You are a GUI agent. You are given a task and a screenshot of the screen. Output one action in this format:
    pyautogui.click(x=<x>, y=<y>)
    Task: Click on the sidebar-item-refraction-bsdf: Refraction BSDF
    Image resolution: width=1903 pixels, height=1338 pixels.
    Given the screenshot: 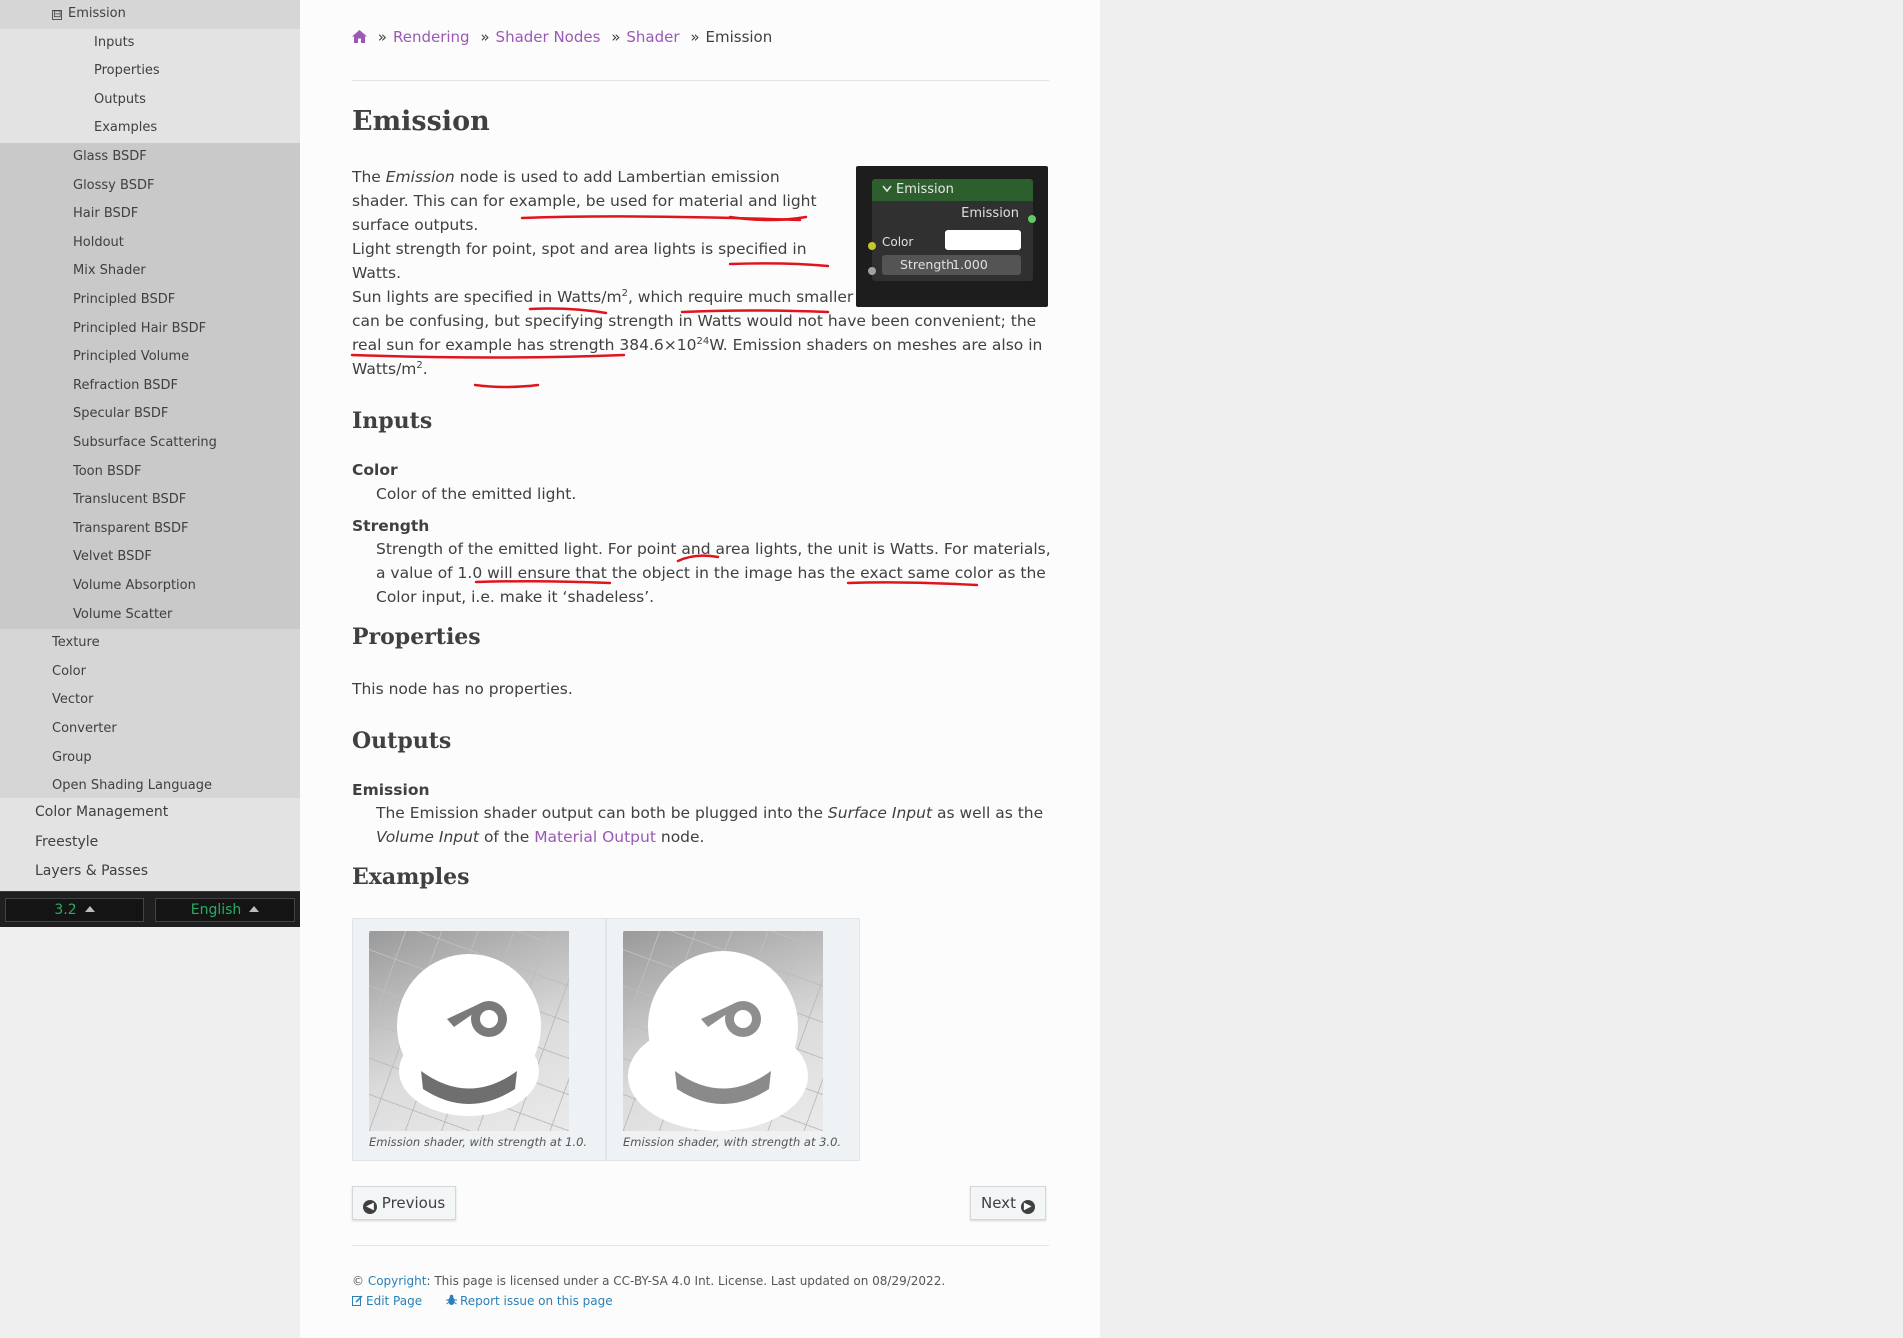 What is the action you would take?
    pyautogui.click(x=150, y=386)
    